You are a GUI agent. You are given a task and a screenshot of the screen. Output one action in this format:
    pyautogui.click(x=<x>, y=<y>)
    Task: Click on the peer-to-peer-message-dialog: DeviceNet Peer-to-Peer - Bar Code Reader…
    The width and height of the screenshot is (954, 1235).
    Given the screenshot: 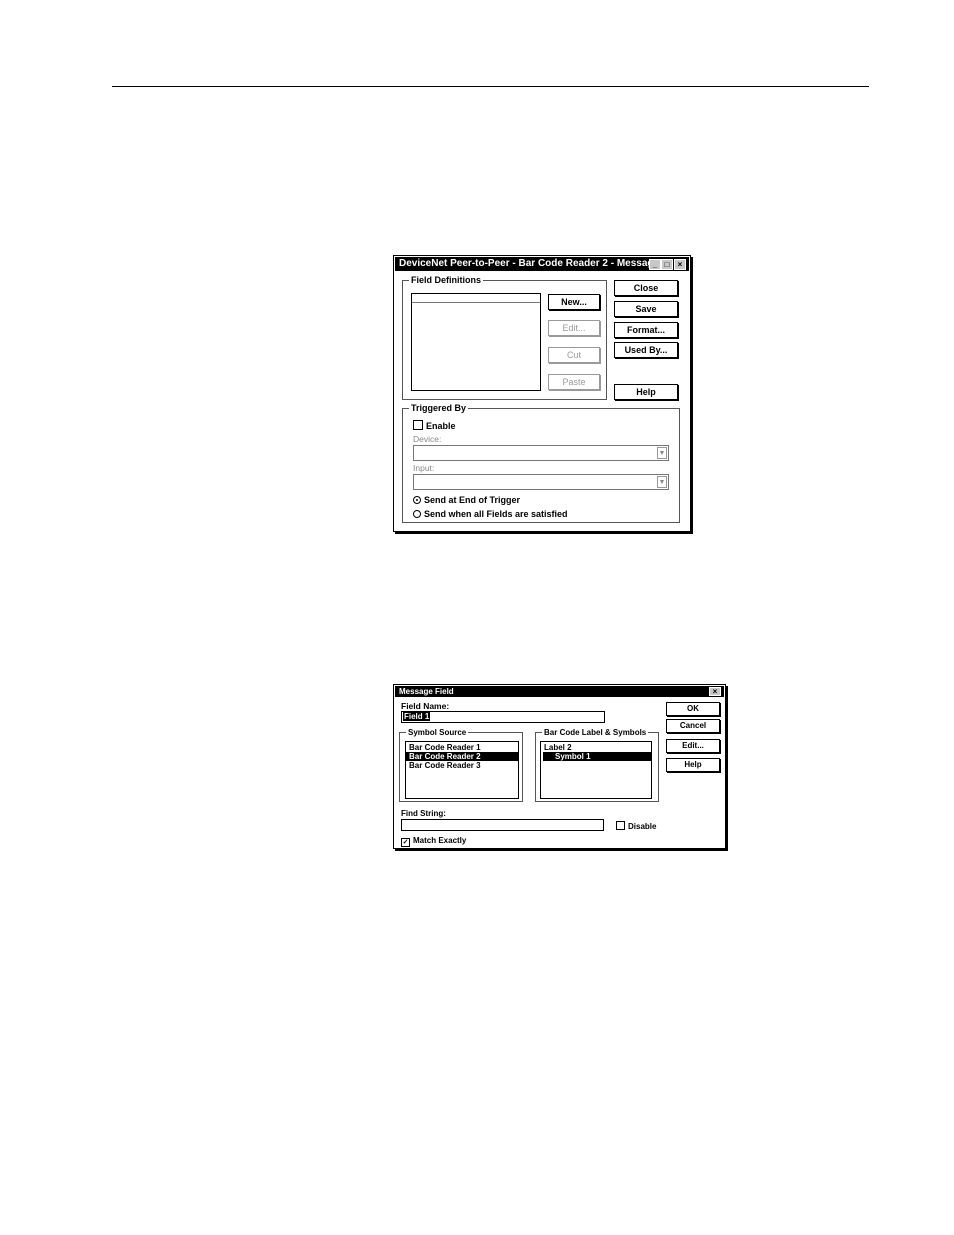 What is the action you would take?
    pyautogui.click(x=542, y=393)
    